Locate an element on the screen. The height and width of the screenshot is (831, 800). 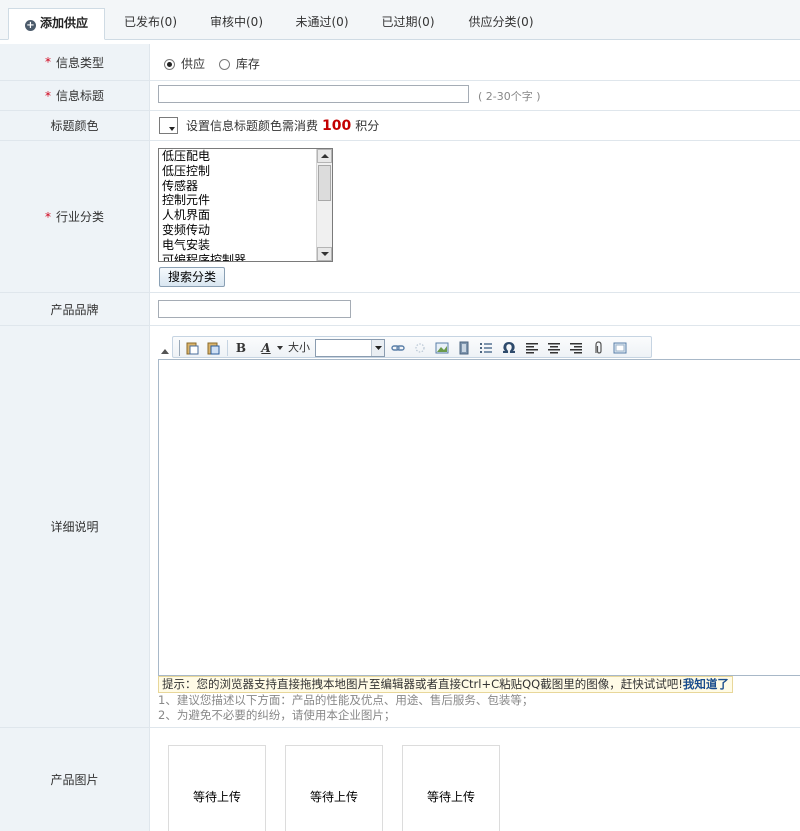
unlink-icon is located at coordinates (420, 348).